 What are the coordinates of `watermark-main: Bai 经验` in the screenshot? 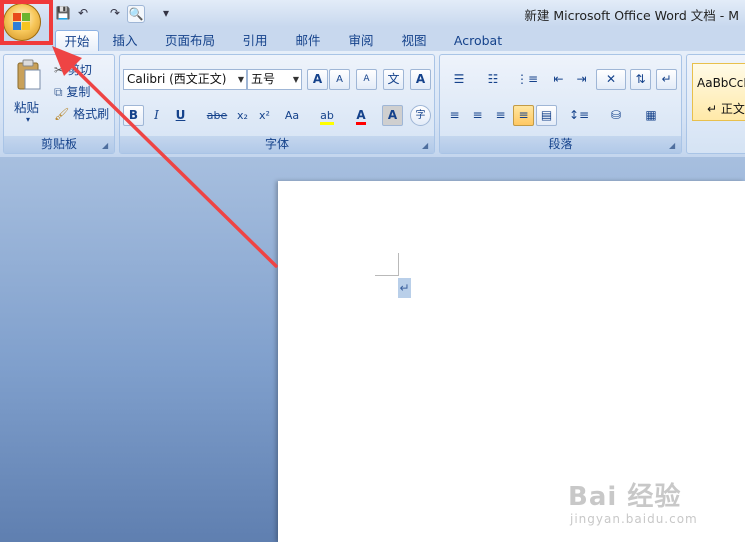 It's located at (625, 497).